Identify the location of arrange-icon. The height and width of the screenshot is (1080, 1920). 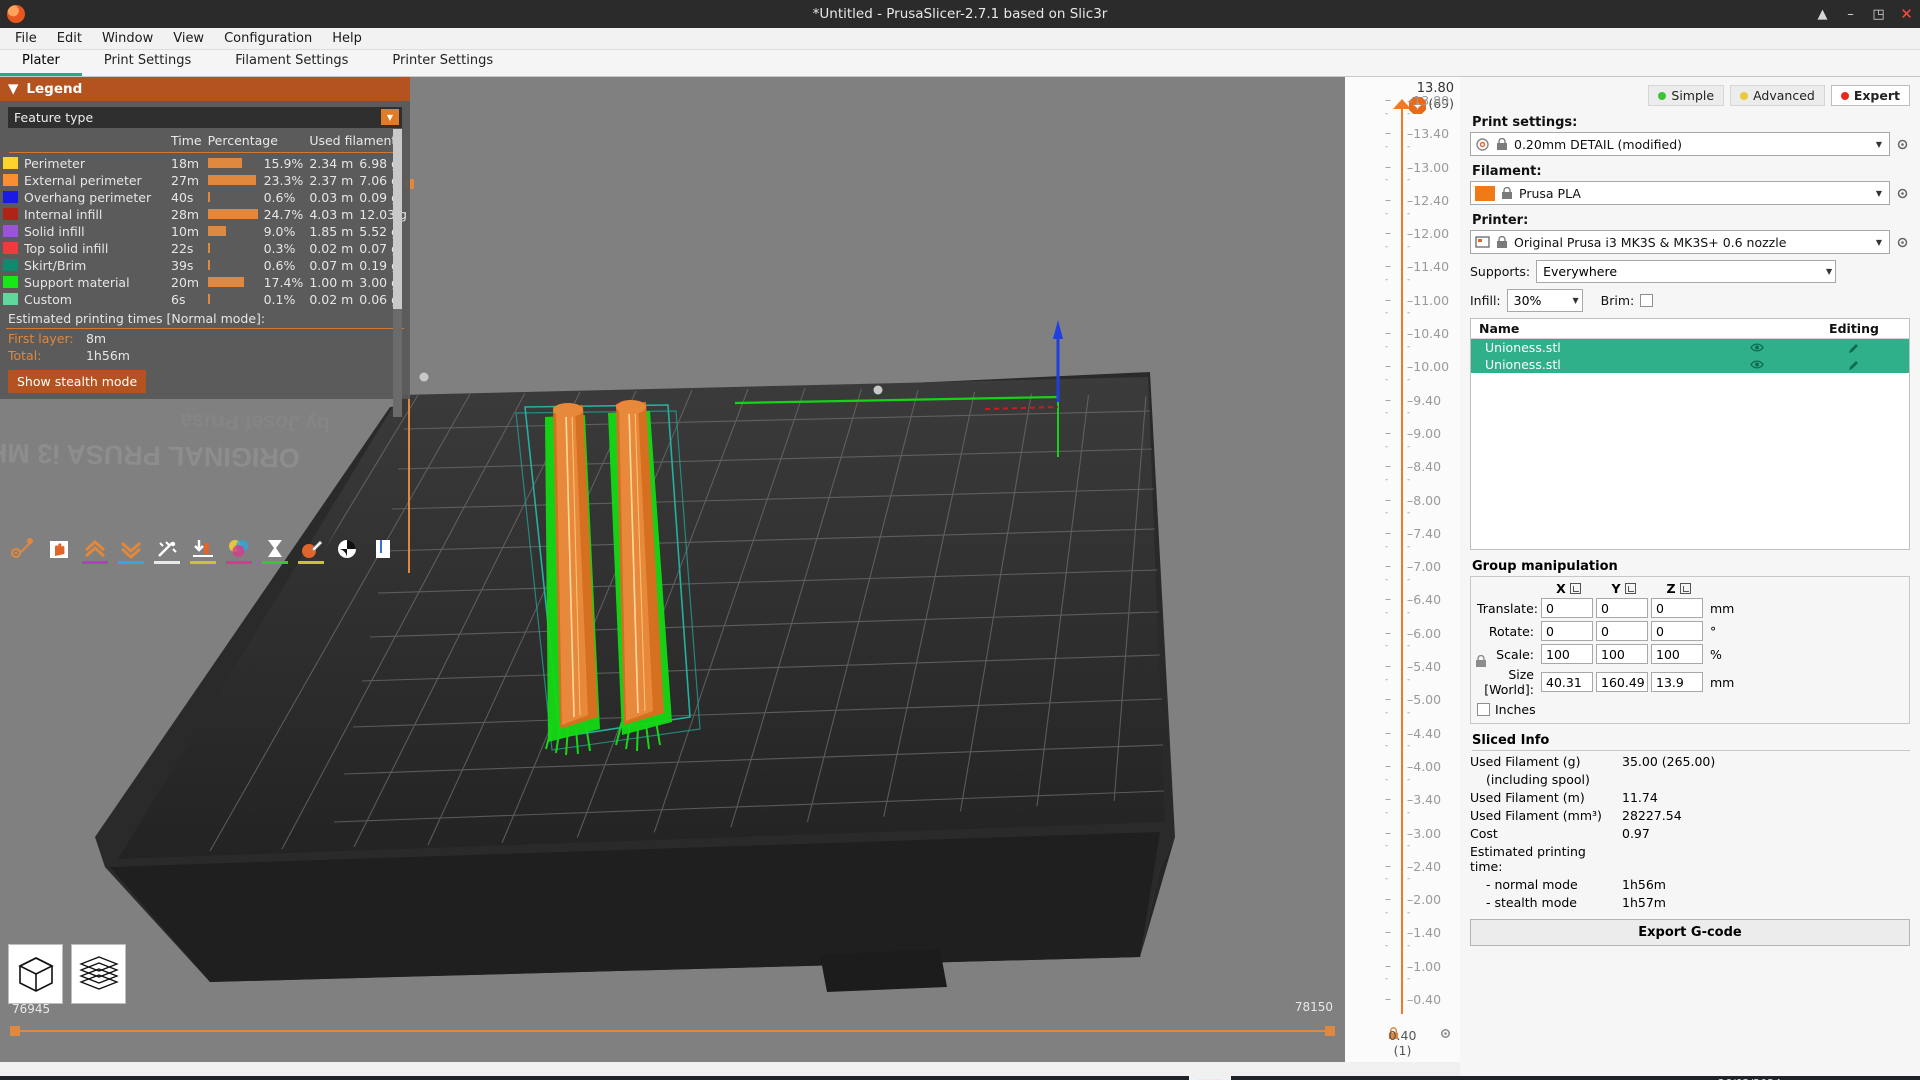
(23, 549).